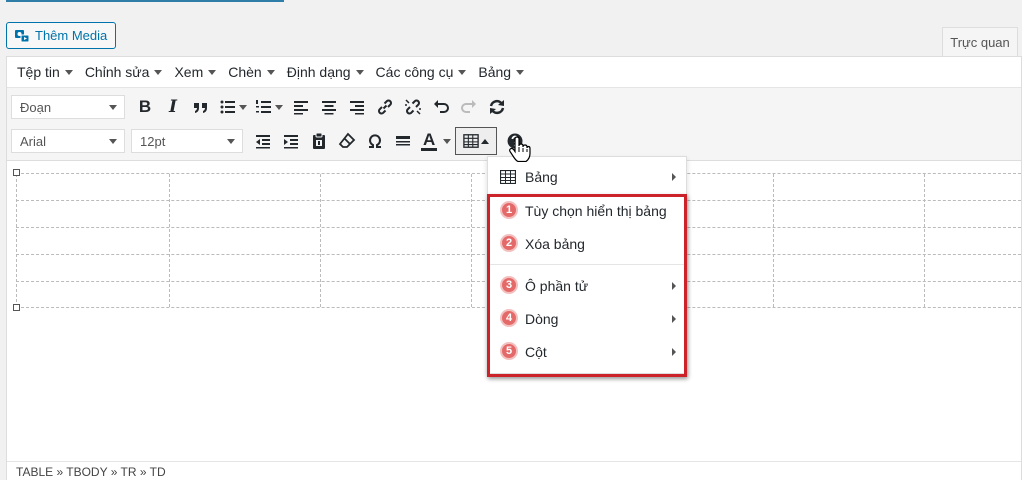 The height and width of the screenshot is (480, 1022). Describe the element at coordinates (509, 210) in the screenshot. I see `step-badge-1: 1` at that location.